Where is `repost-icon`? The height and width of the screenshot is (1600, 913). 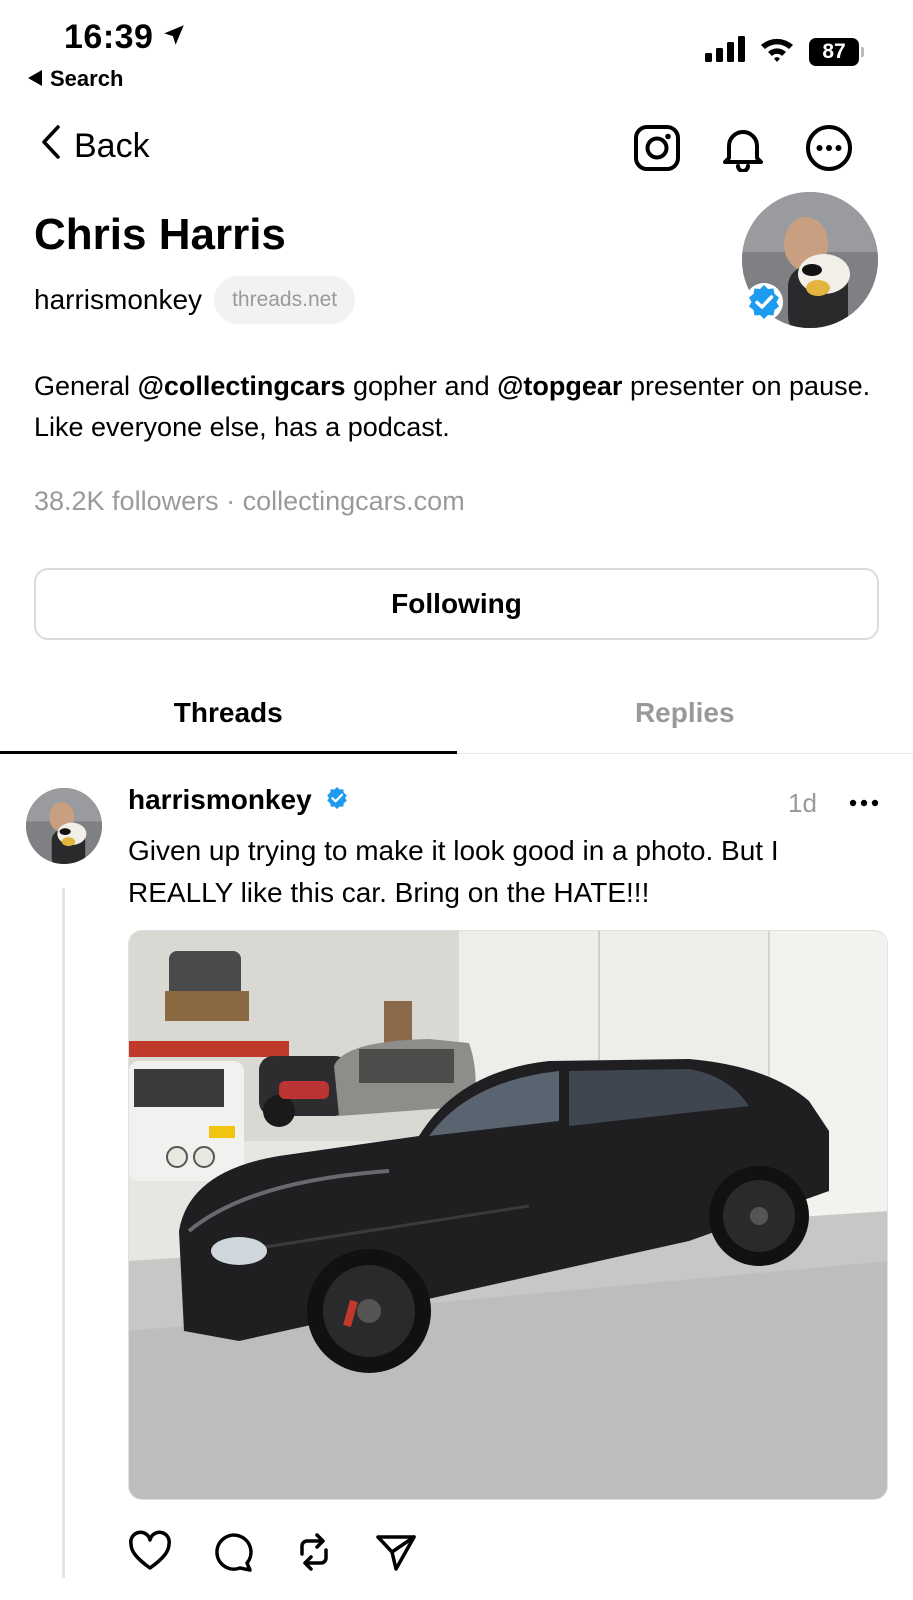 repost-icon is located at coordinates (314, 1552).